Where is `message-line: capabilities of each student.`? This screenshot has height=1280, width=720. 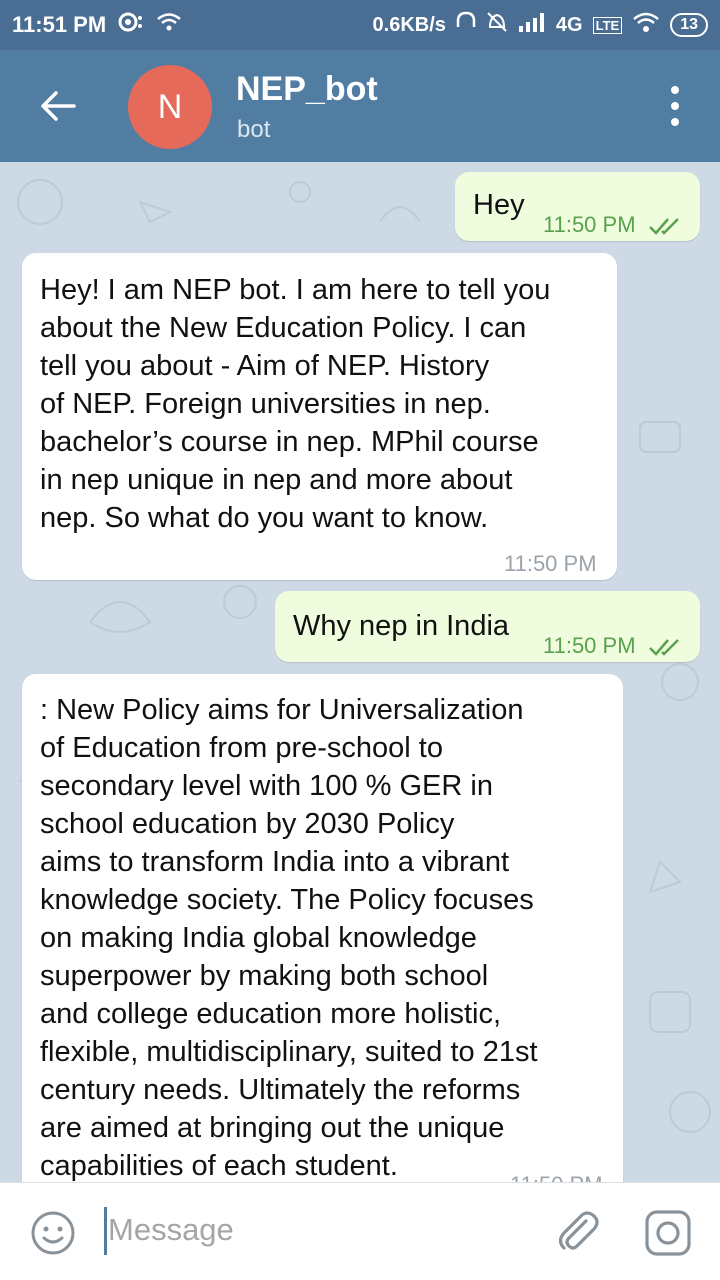
message-line: capabilities of each student. is located at coordinates (219, 1166).